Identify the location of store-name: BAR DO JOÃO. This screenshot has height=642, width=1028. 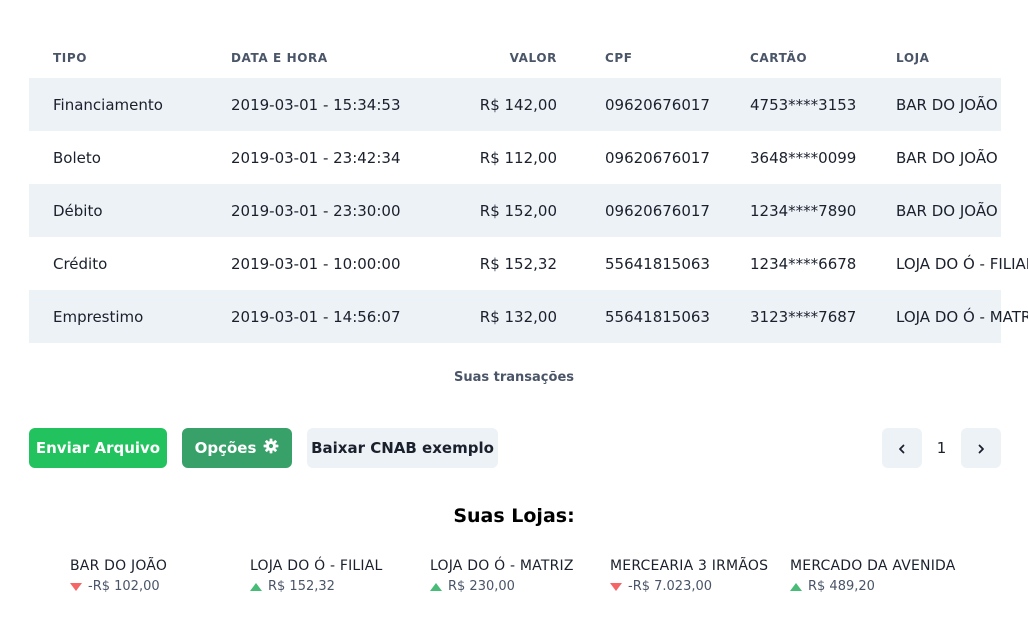
(119, 566).